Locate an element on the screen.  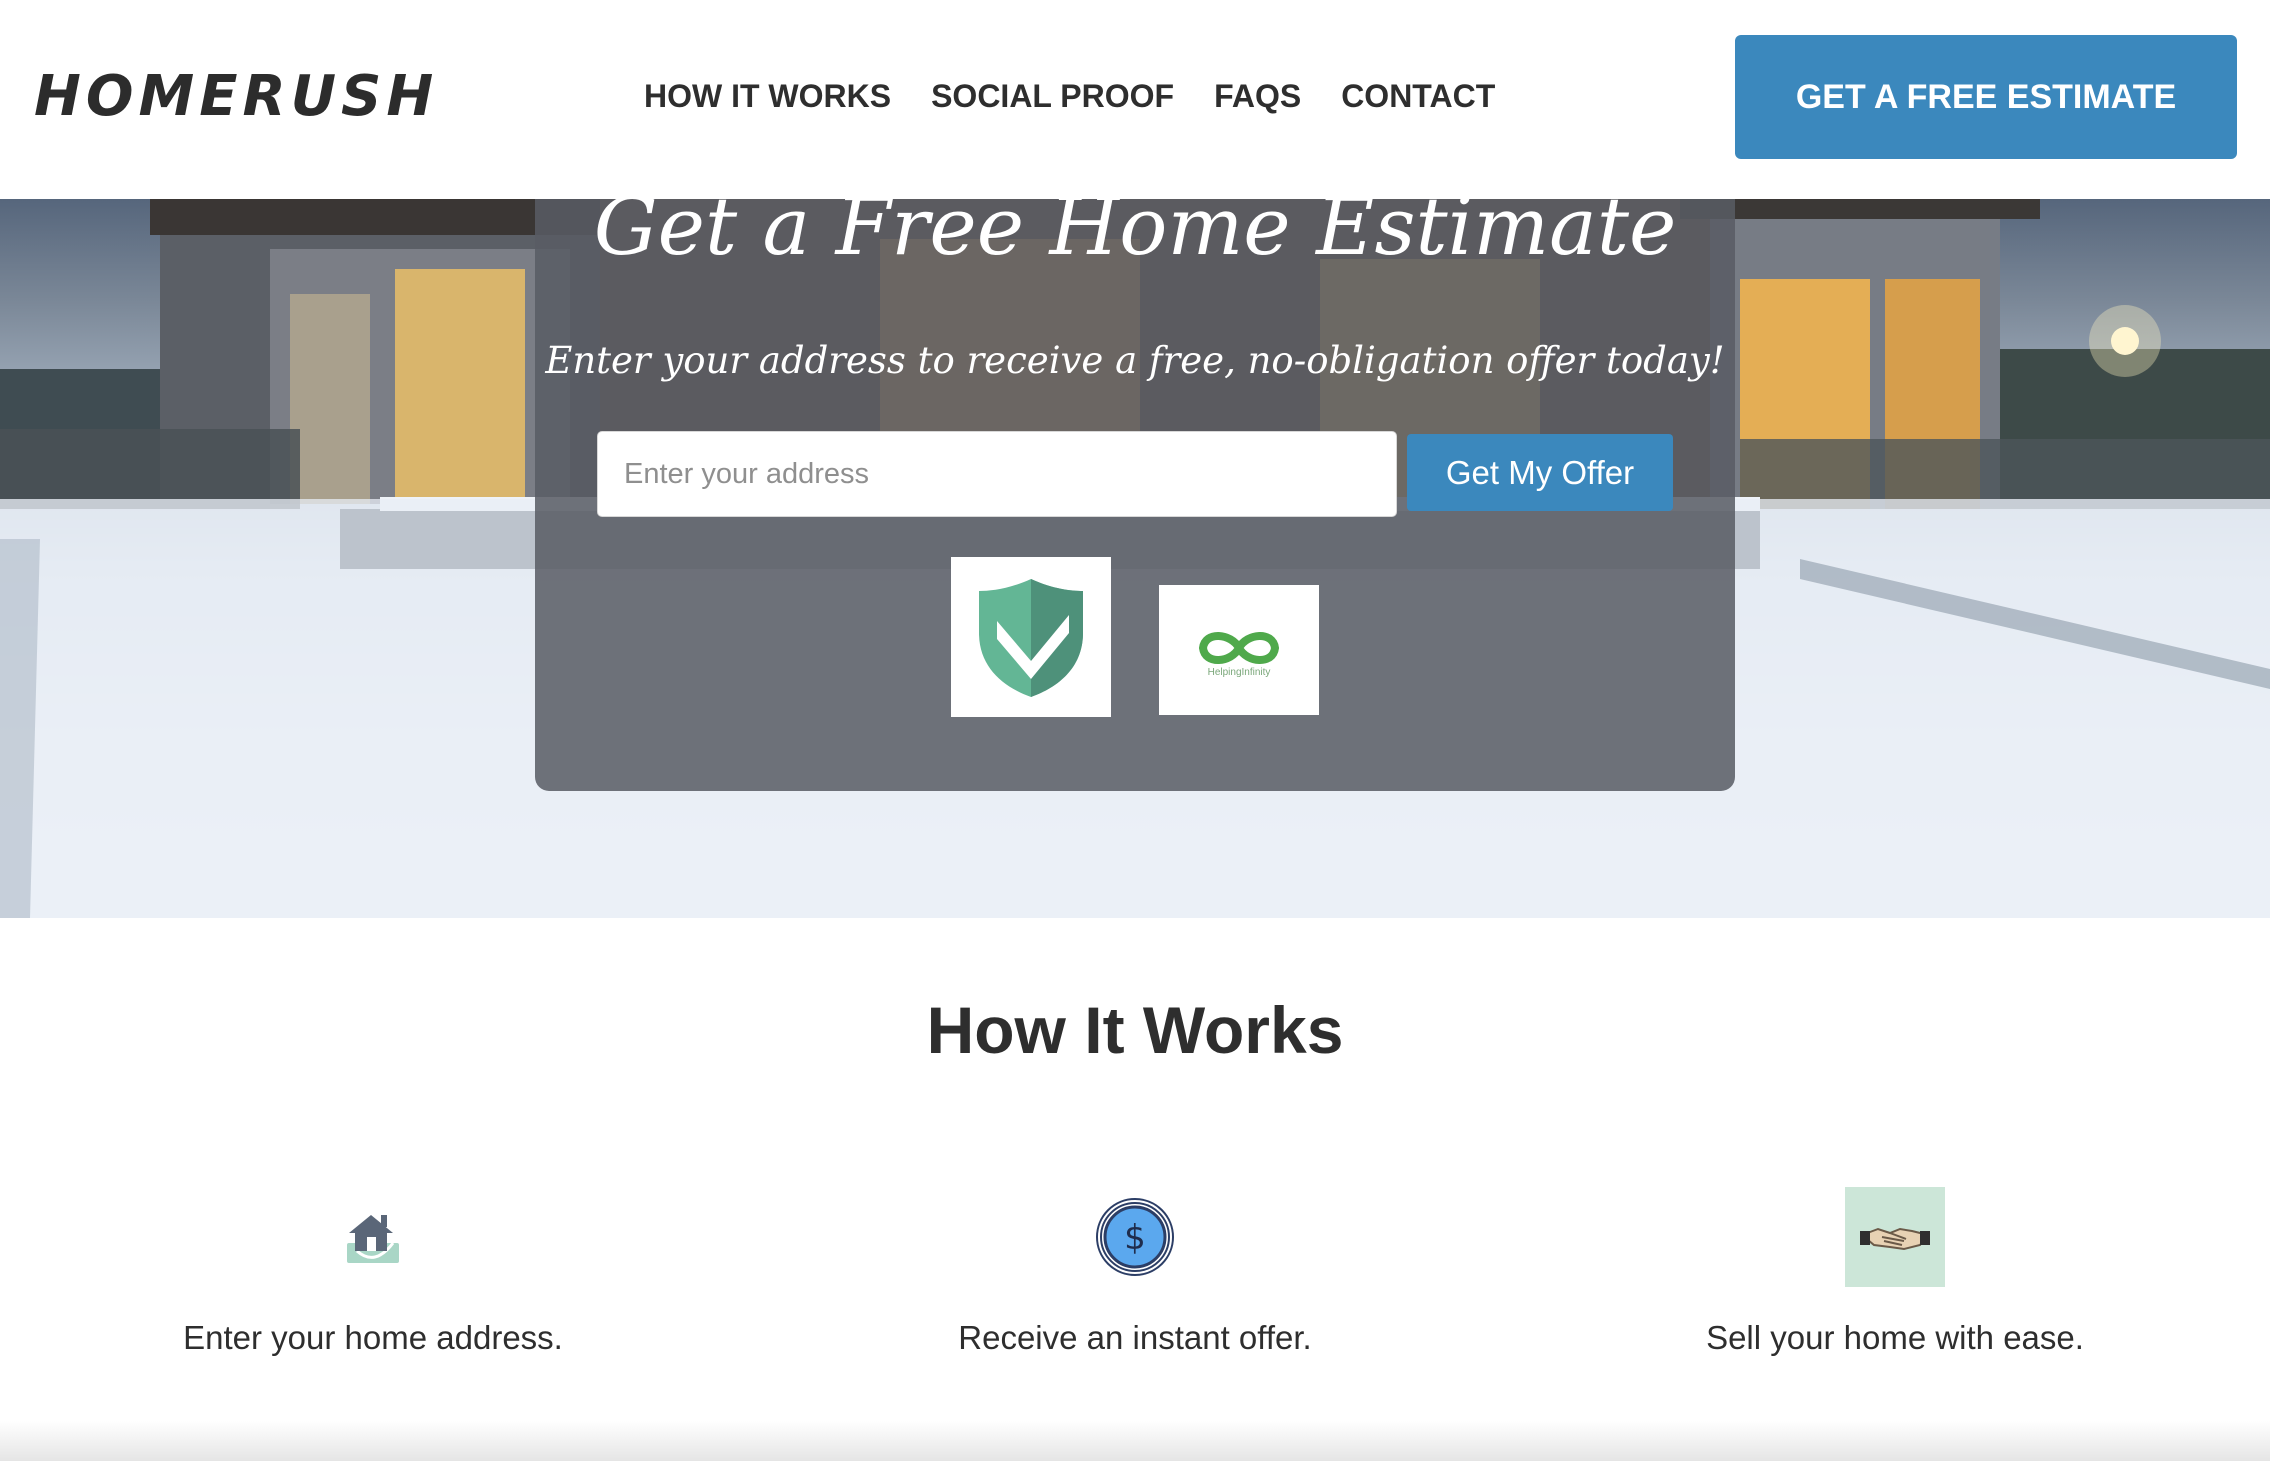
nav-faqs: FAQS is located at coordinates (1257, 96).